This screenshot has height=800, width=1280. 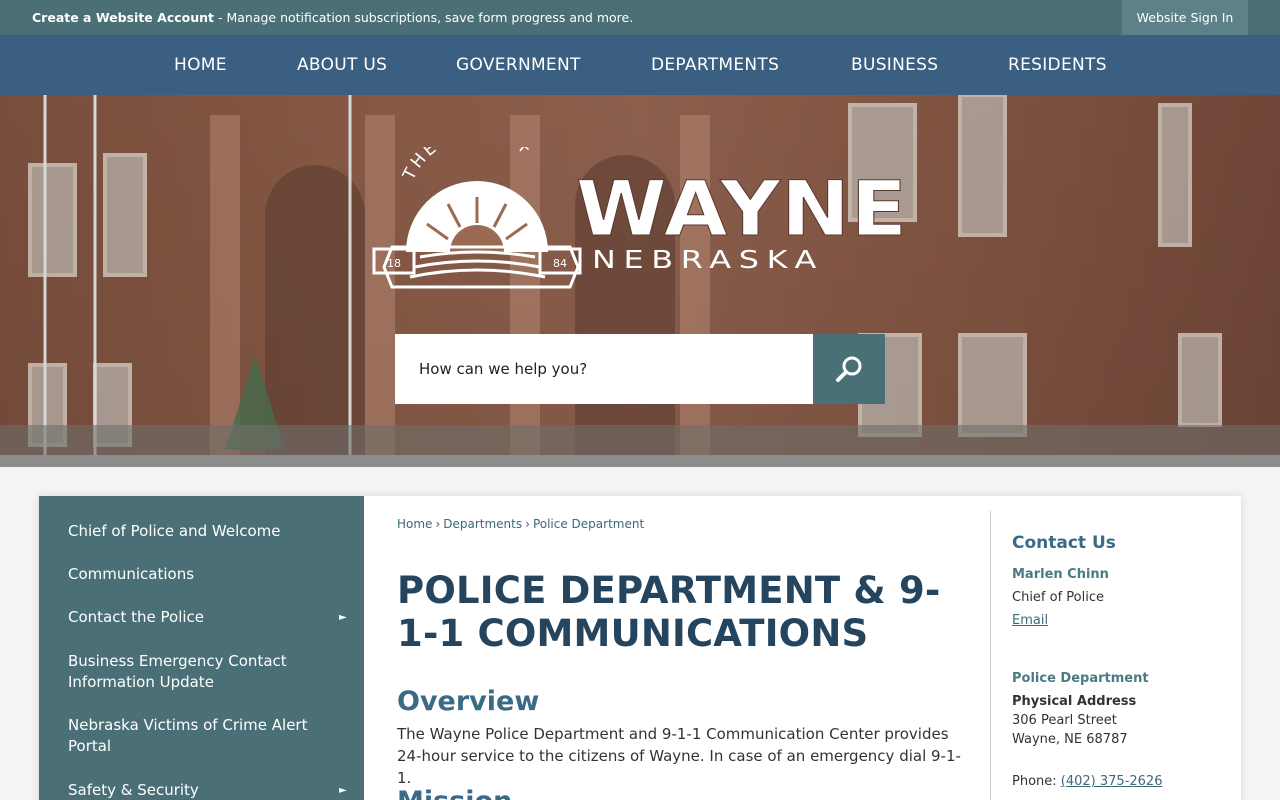 I want to click on physical-address-label: Physical Address, so click(x=1074, y=701).